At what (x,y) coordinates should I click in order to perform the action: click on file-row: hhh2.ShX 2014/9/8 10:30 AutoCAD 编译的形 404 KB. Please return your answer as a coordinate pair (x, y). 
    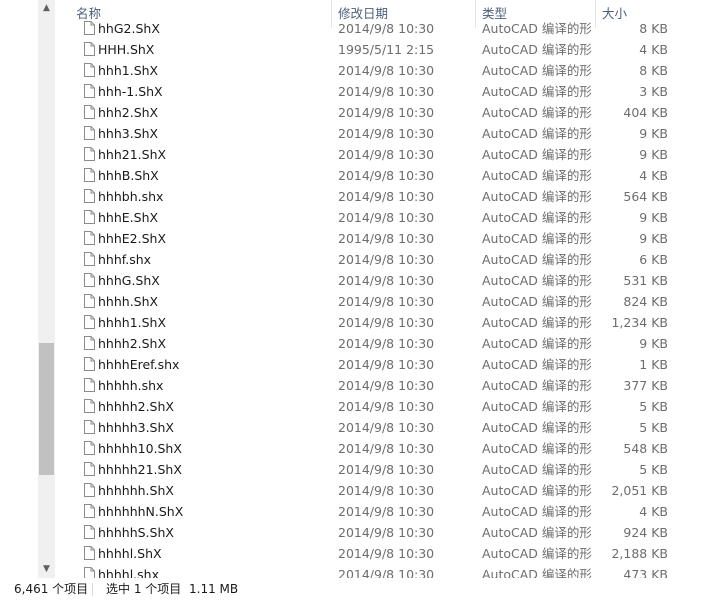
    Looking at the image, I should click on (366, 112).